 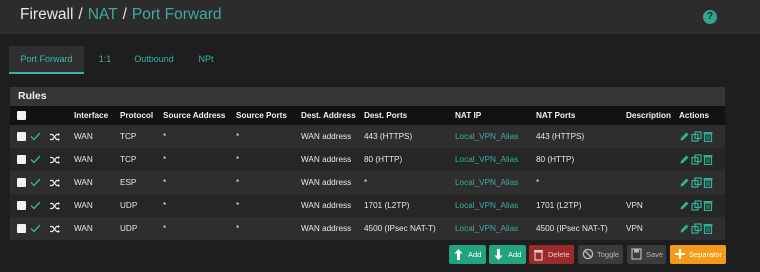 What do you see at coordinates (21, 116) in the screenshot?
I see `select-all-checkbox` at bounding box center [21, 116].